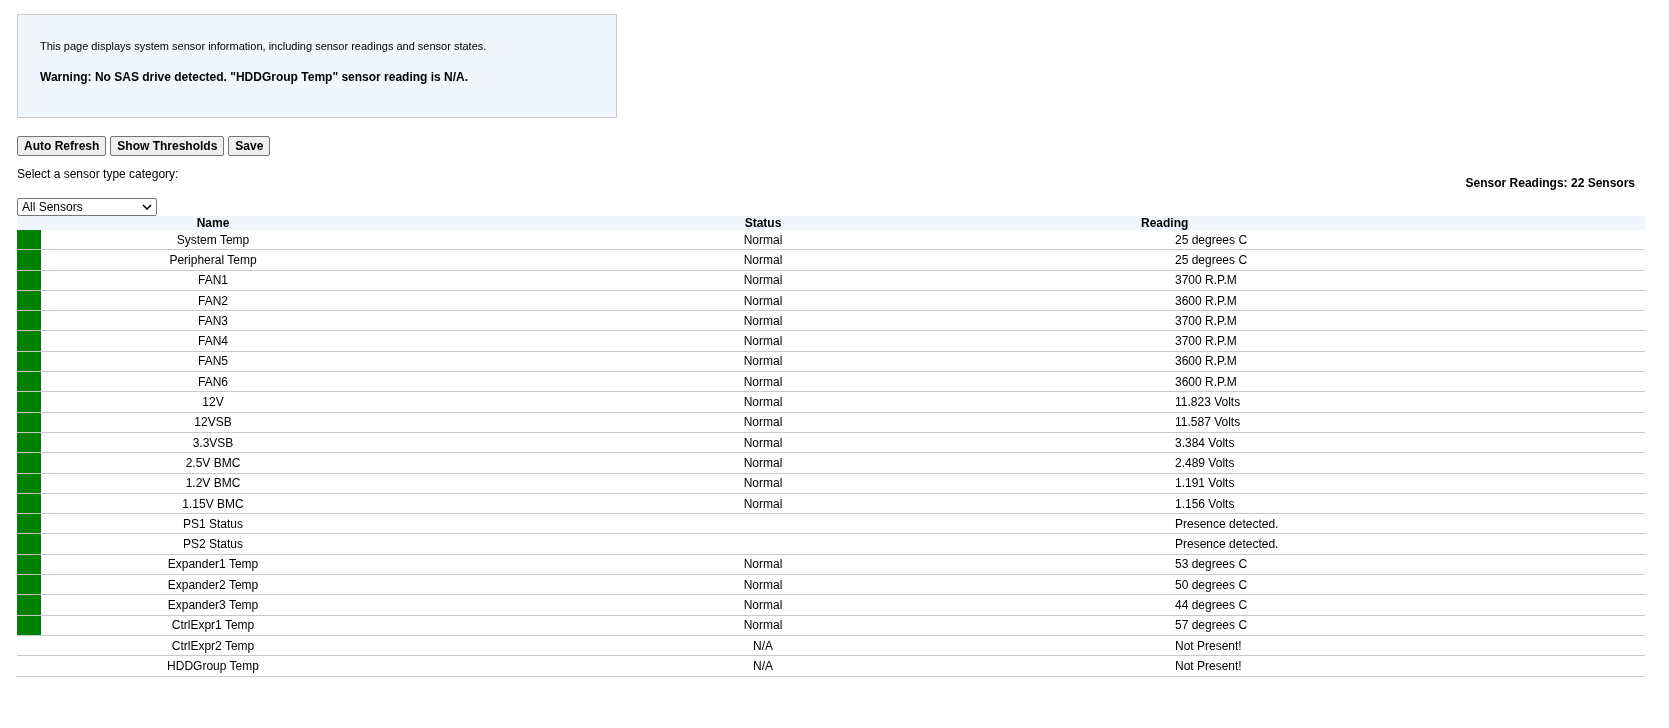 This screenshot has height=728, width=1669. Describe the element at coordinates (213, 281) in the screenshot. I see `table-cell-text: FAN1` at that location.